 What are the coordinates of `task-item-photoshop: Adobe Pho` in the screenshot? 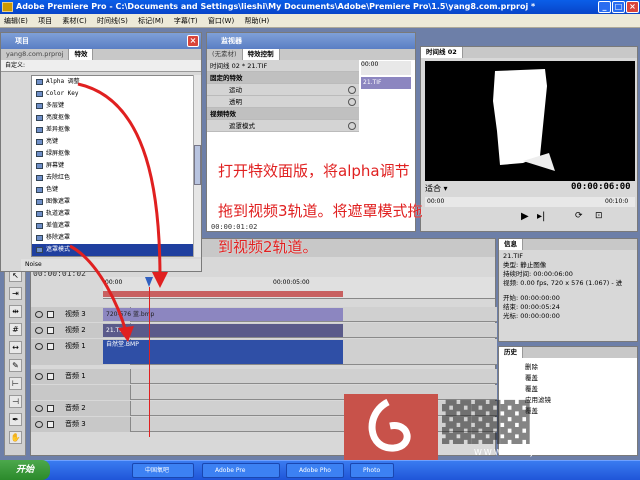 It's located at (315, 470).